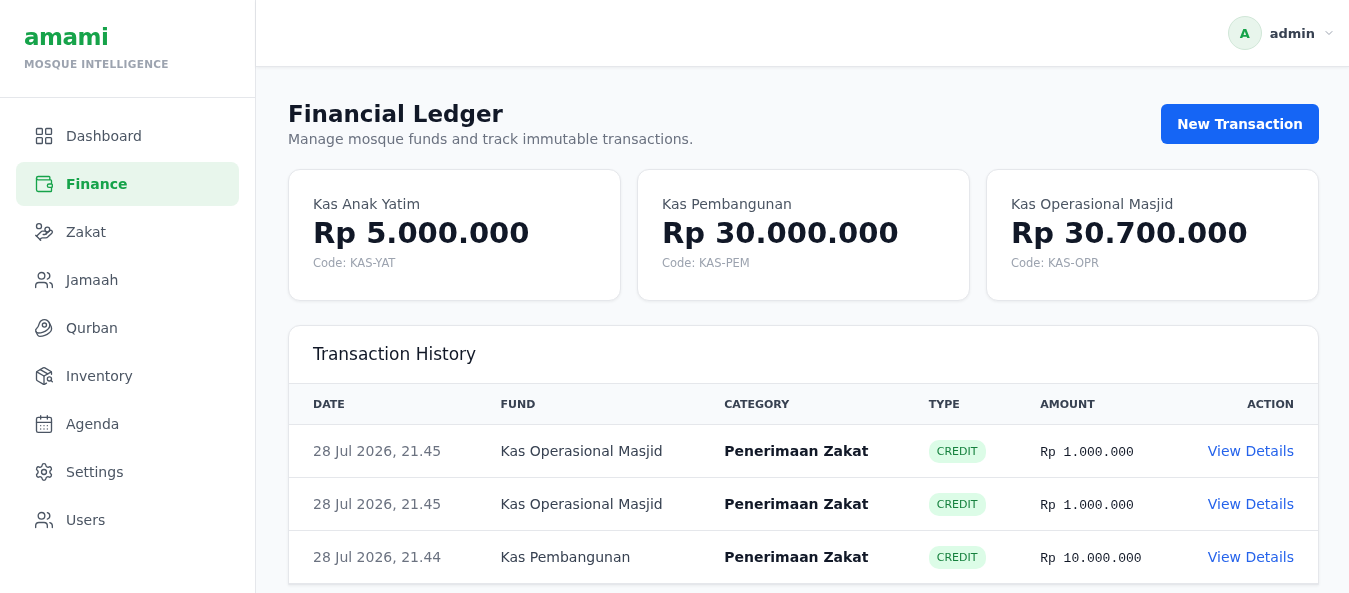 The height and width of the screenshot is (593, 1349). I want to click on sidebar-item: Qurban, so click(127, 328).